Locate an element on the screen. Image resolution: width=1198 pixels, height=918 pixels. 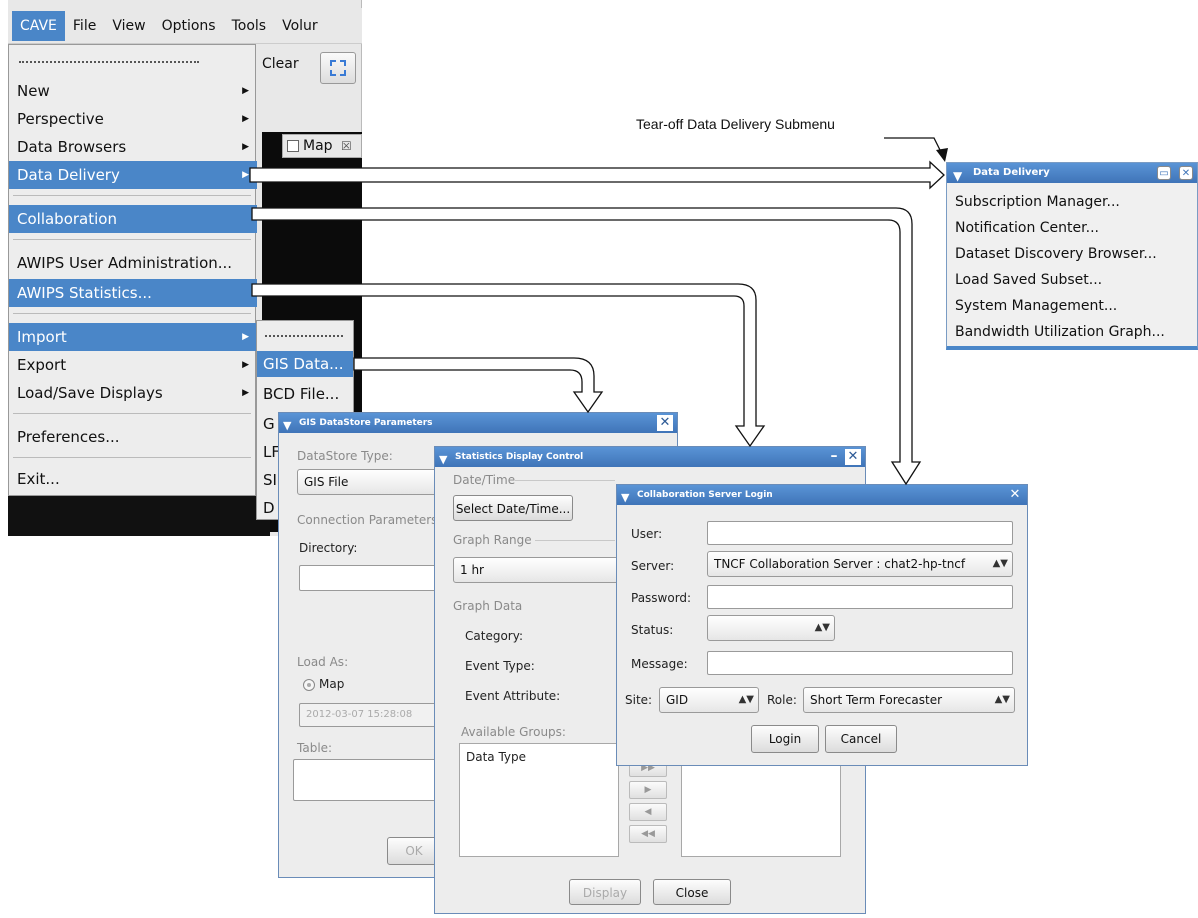
login-button: Login is located at coordinates (785, 739).